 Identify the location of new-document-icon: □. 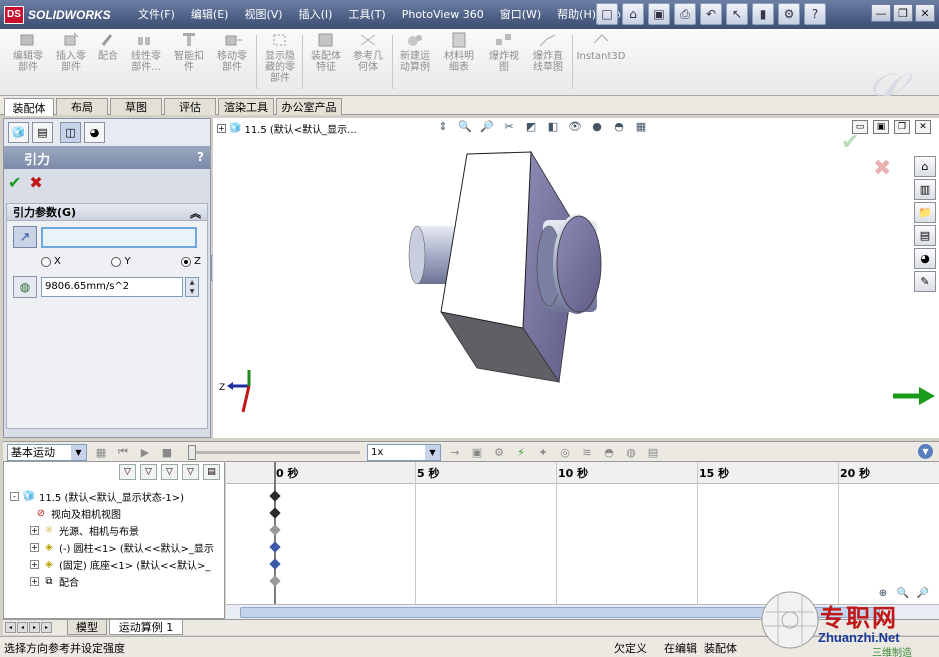
(607, 14).